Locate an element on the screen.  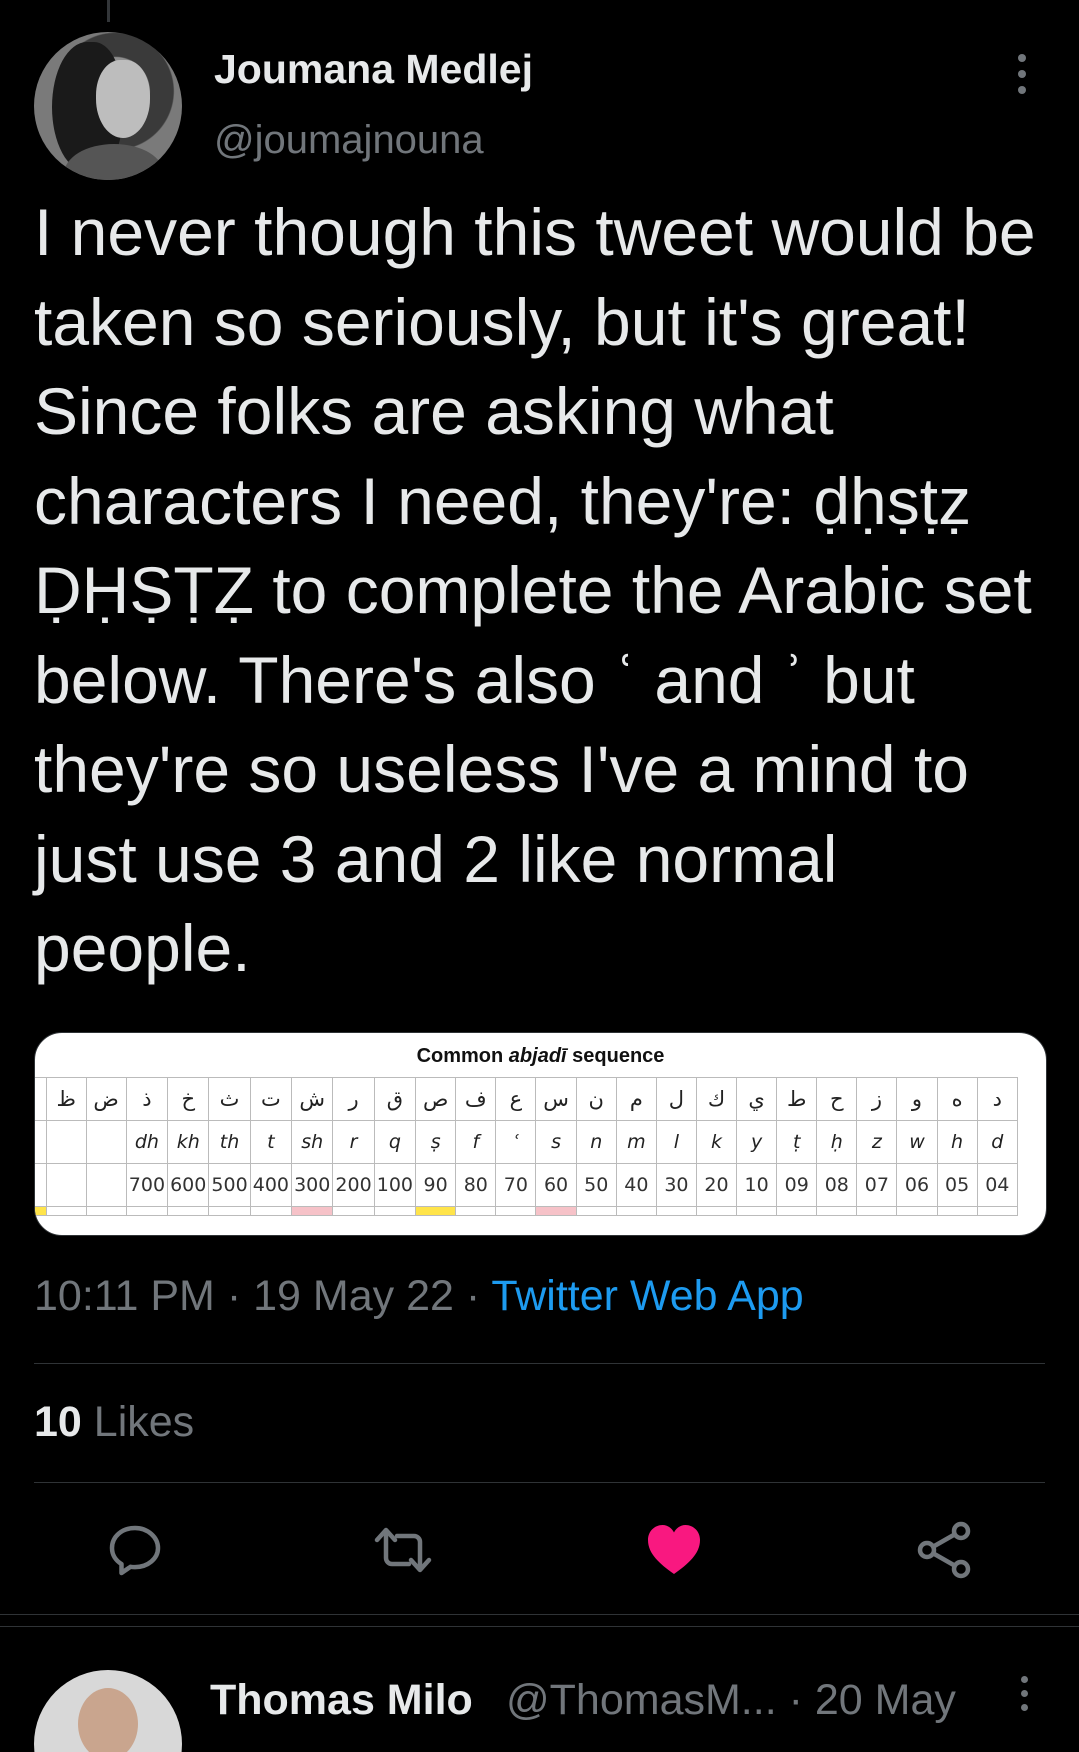
abjad-arabic-cell: ث is located at coordinates (229, 1099).